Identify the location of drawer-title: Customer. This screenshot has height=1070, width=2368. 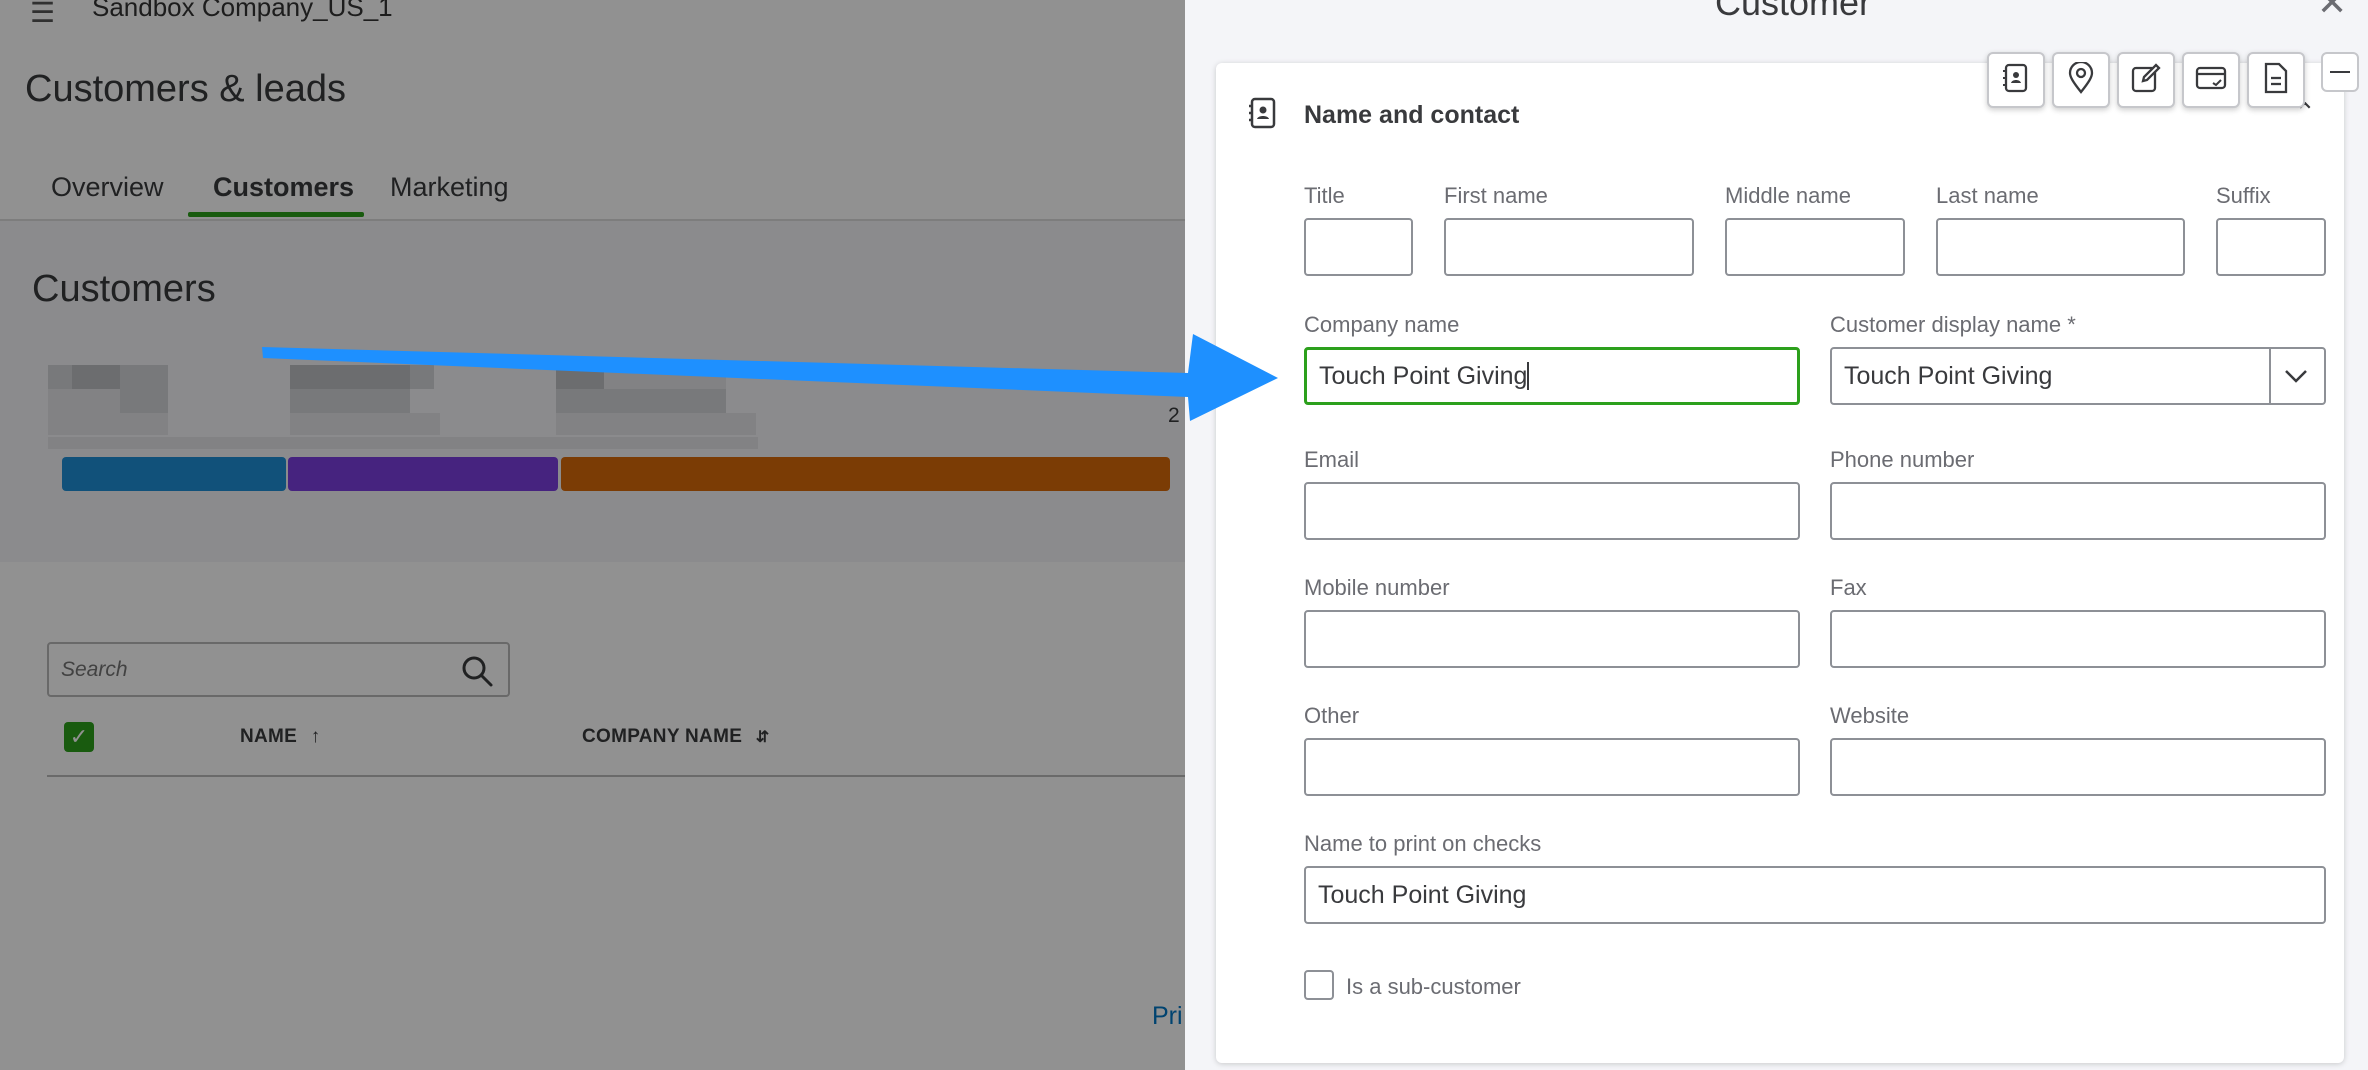
(1793, 11).